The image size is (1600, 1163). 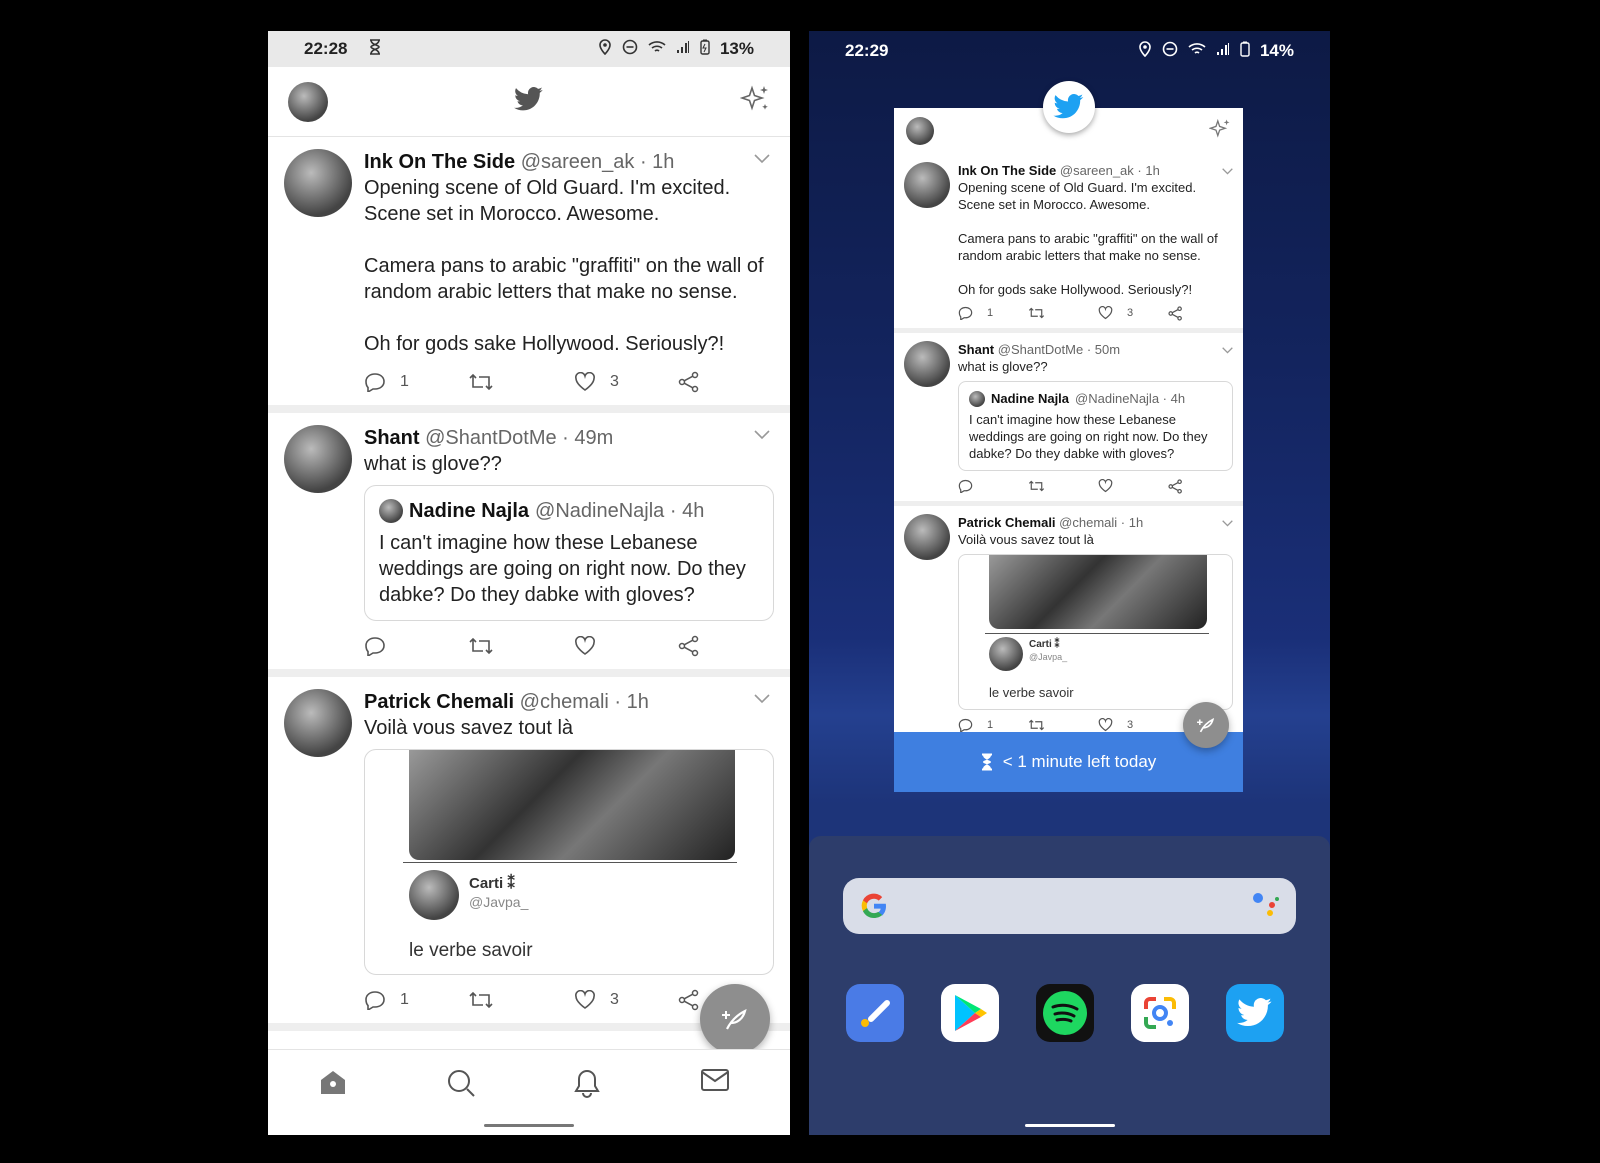 What do you see at coordinates (1026, 539) in the screenshot?
I see `tweet-text: Voilà vous savez tout là` at bounding box center [1026, 539].